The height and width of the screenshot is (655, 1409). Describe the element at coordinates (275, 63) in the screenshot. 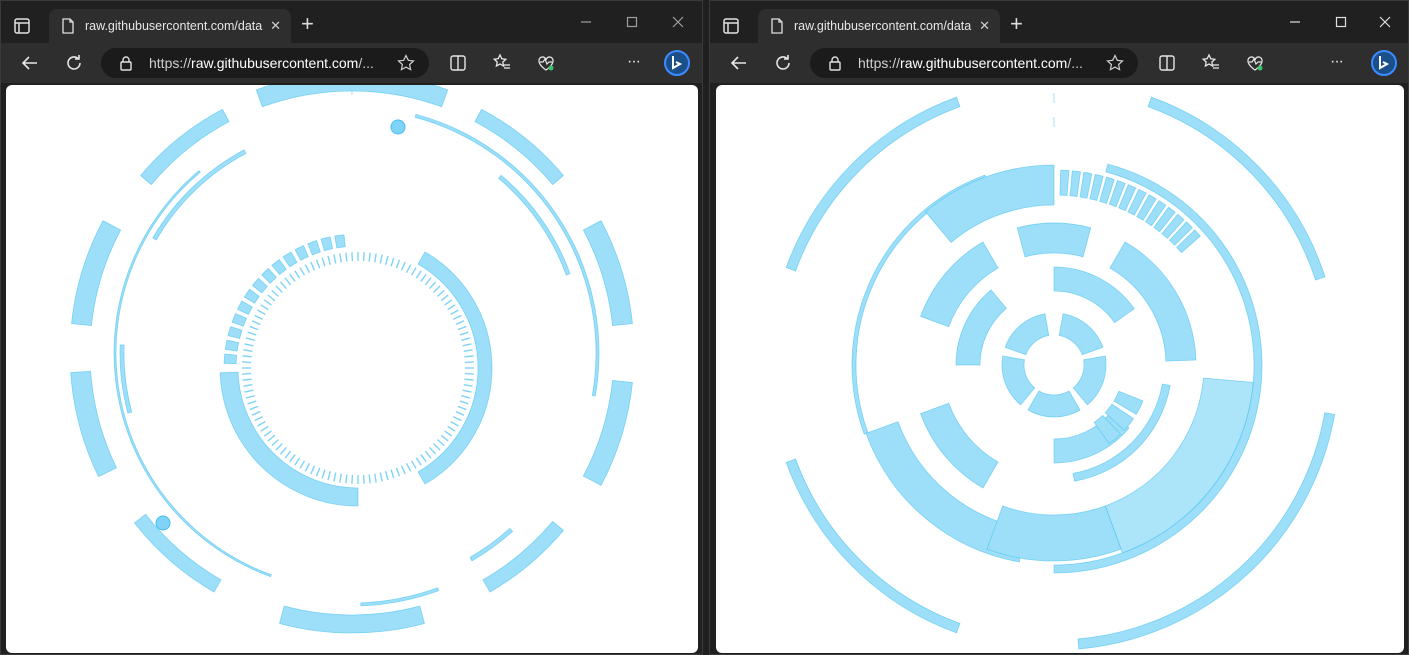

I see `url-host: raw.githubusercontent.com` at that location.